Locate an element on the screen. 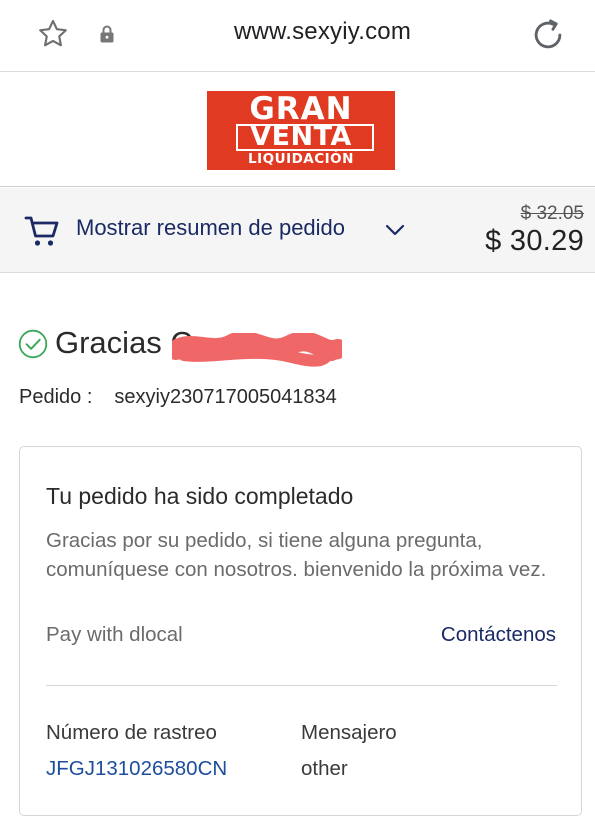 The width and height of the screenshot is (595, 816). reload-icon is located at coordinates (548, 35).